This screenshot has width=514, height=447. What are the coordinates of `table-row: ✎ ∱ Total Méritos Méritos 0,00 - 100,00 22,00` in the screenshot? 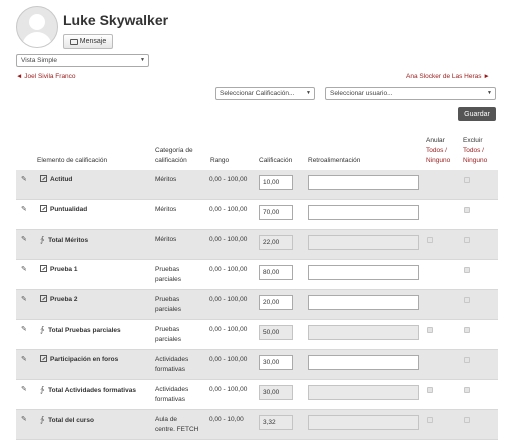 It's located at (257, 245).